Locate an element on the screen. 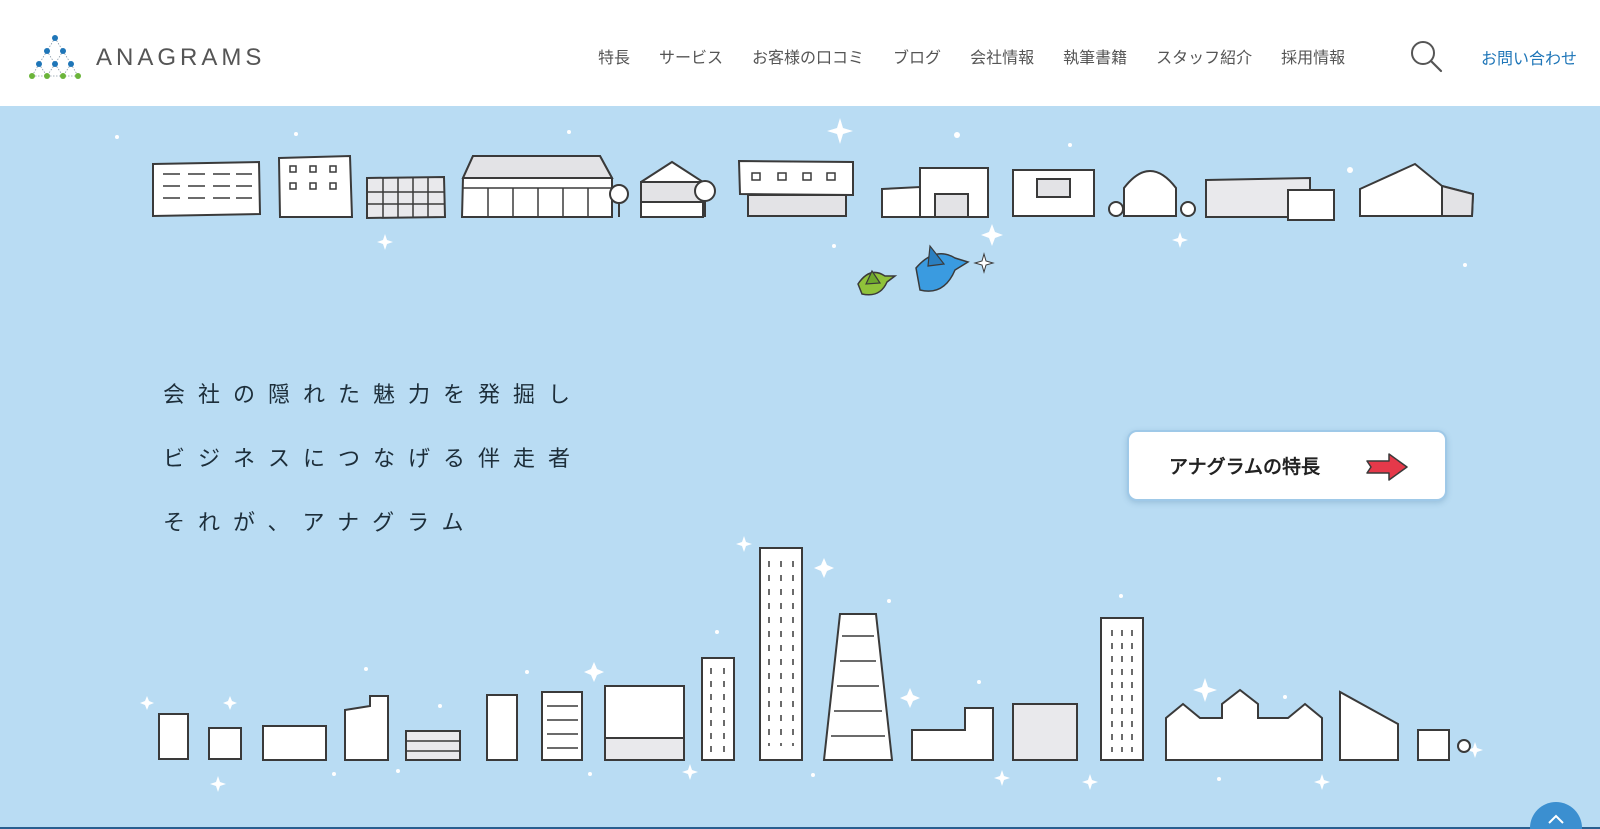 This screenshot has height=829, width=1600. tagline-line-3: それが、アナグラム is located at coordinates (320, 523).